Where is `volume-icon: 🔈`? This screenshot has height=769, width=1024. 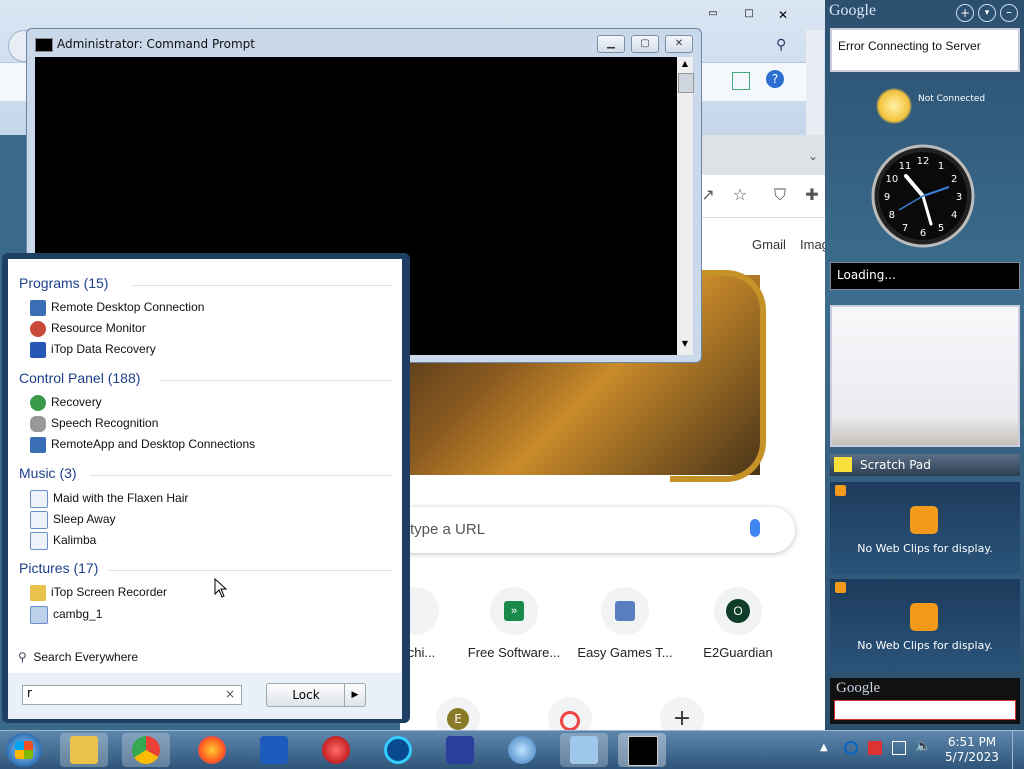
volume-icon: 🔈 is located at coordinates (923, 746).